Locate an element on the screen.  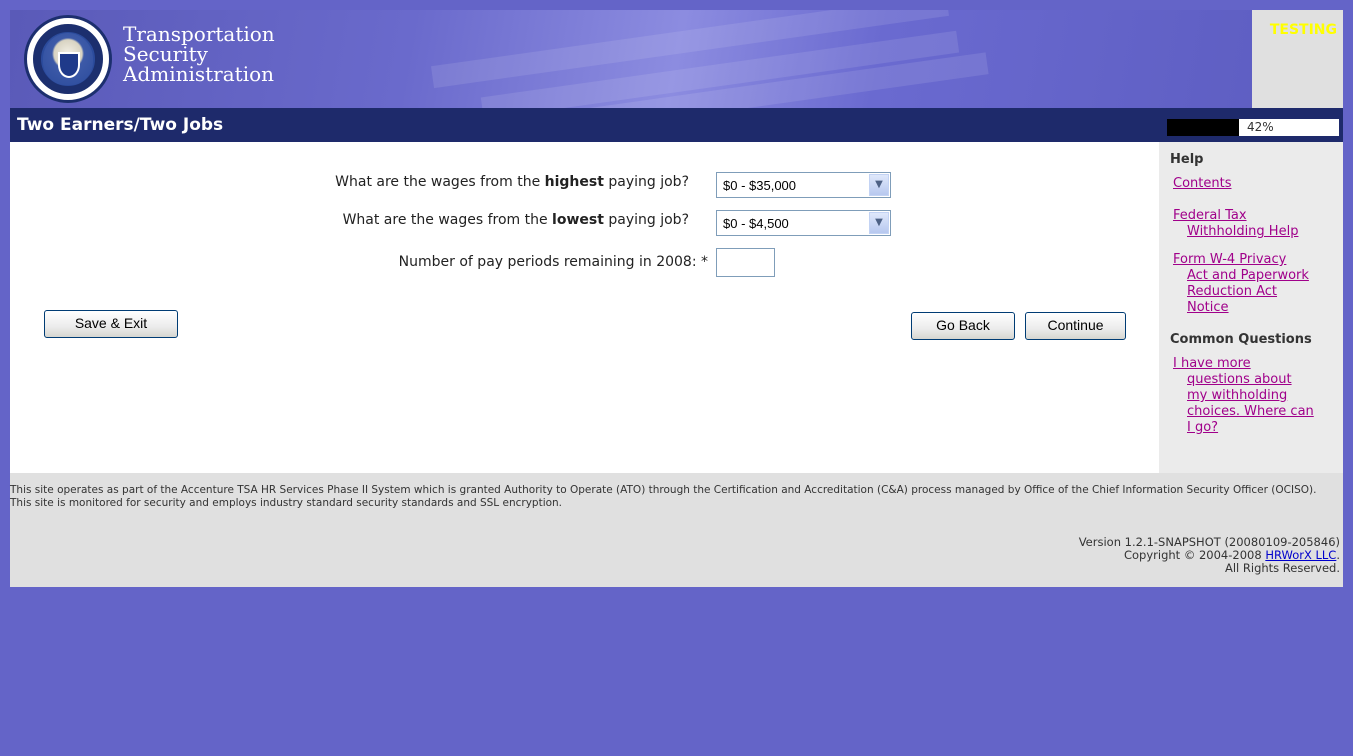
highest-wage-value: $0 - $35,000 is located at coordinates (760, 185).